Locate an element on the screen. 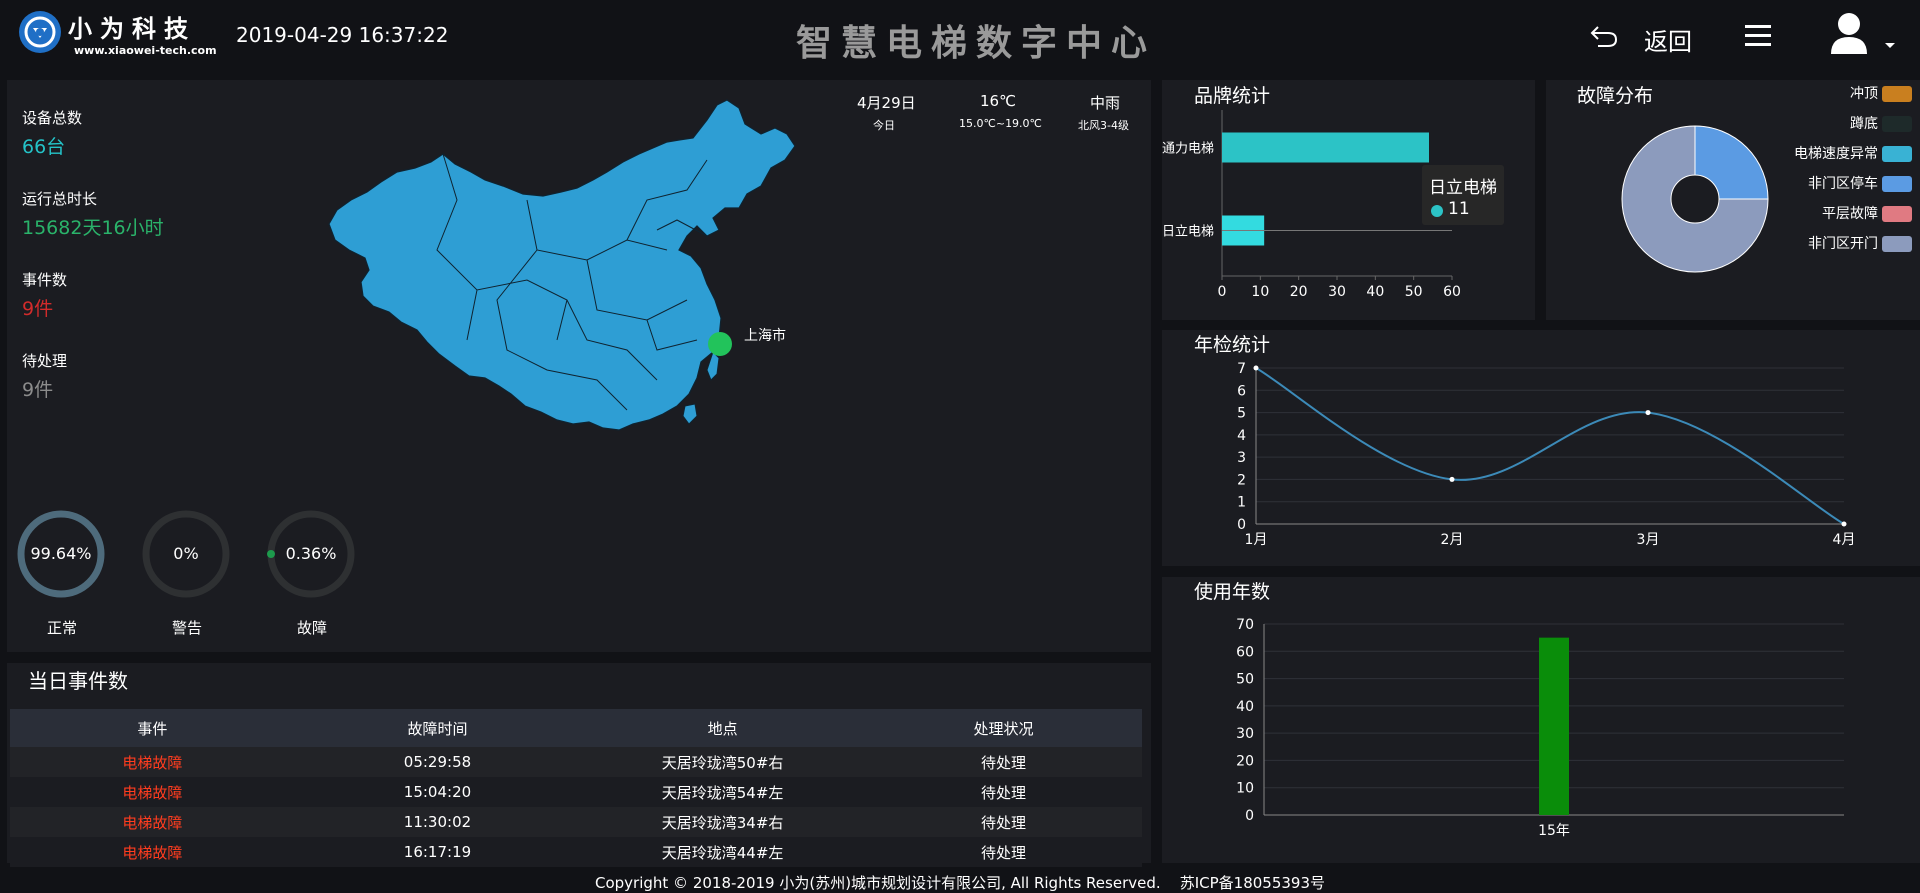 This screenshot has height=893, width=1920. stat-value-pending: 9件 is located at coordinates (38, 390).